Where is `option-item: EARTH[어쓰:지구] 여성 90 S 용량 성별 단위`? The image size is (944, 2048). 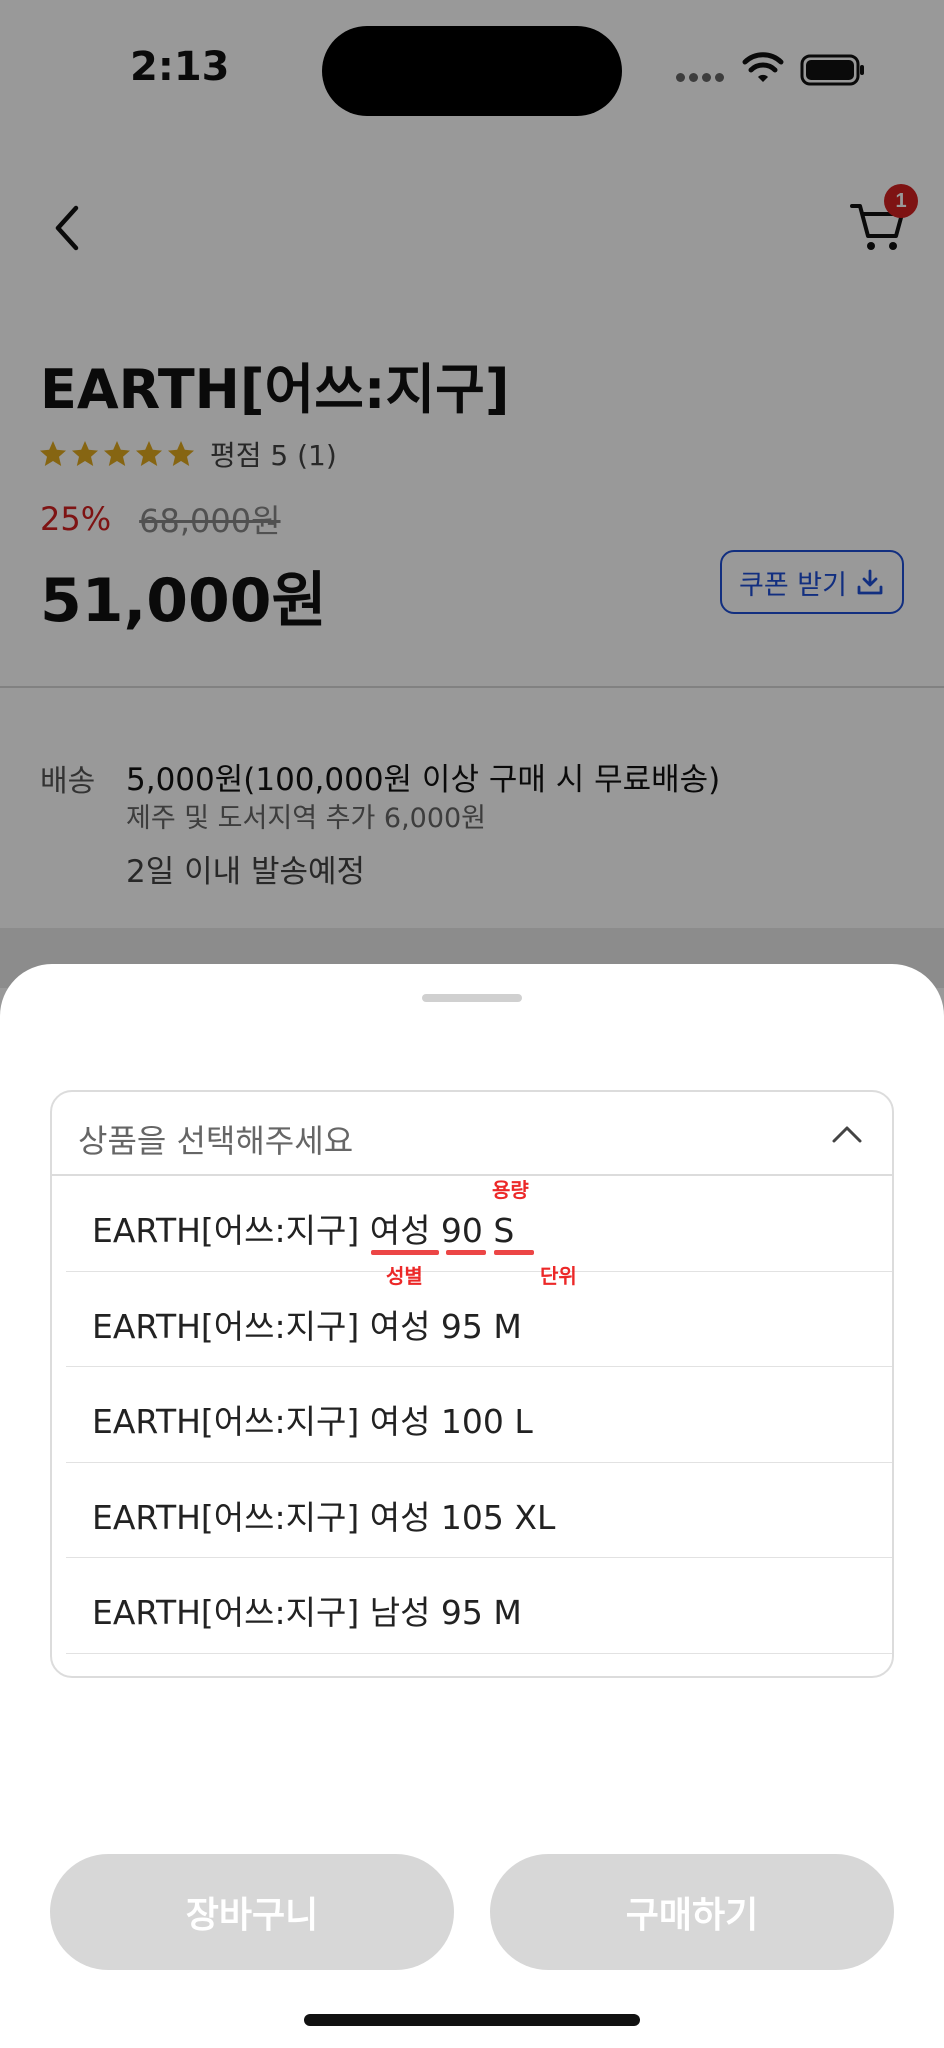 option-item: EARTH[어쓰:지구] 여성 90 S 용량 성별 단위 is located at coordinates (479, 1232).